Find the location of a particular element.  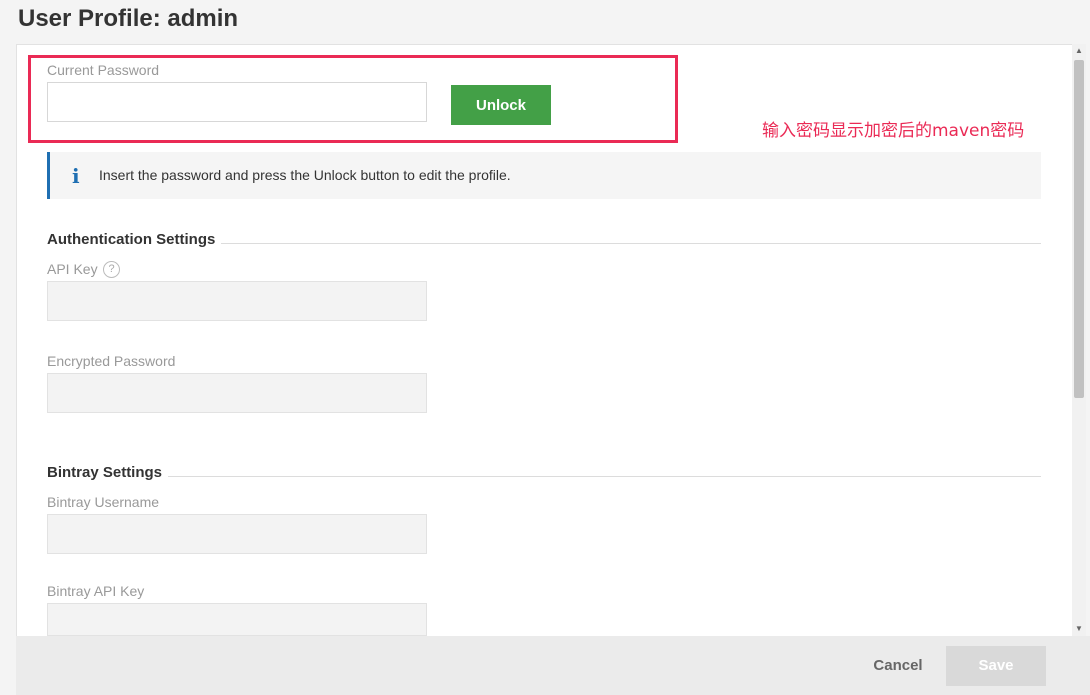

bintray-api-key-field is located at coordinates (237, 619).